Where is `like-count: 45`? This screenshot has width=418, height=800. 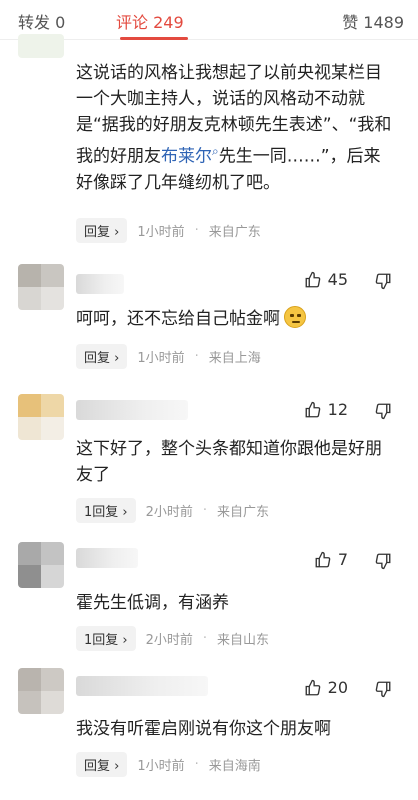 like-count: 45 is located at coordinates (337, 279).